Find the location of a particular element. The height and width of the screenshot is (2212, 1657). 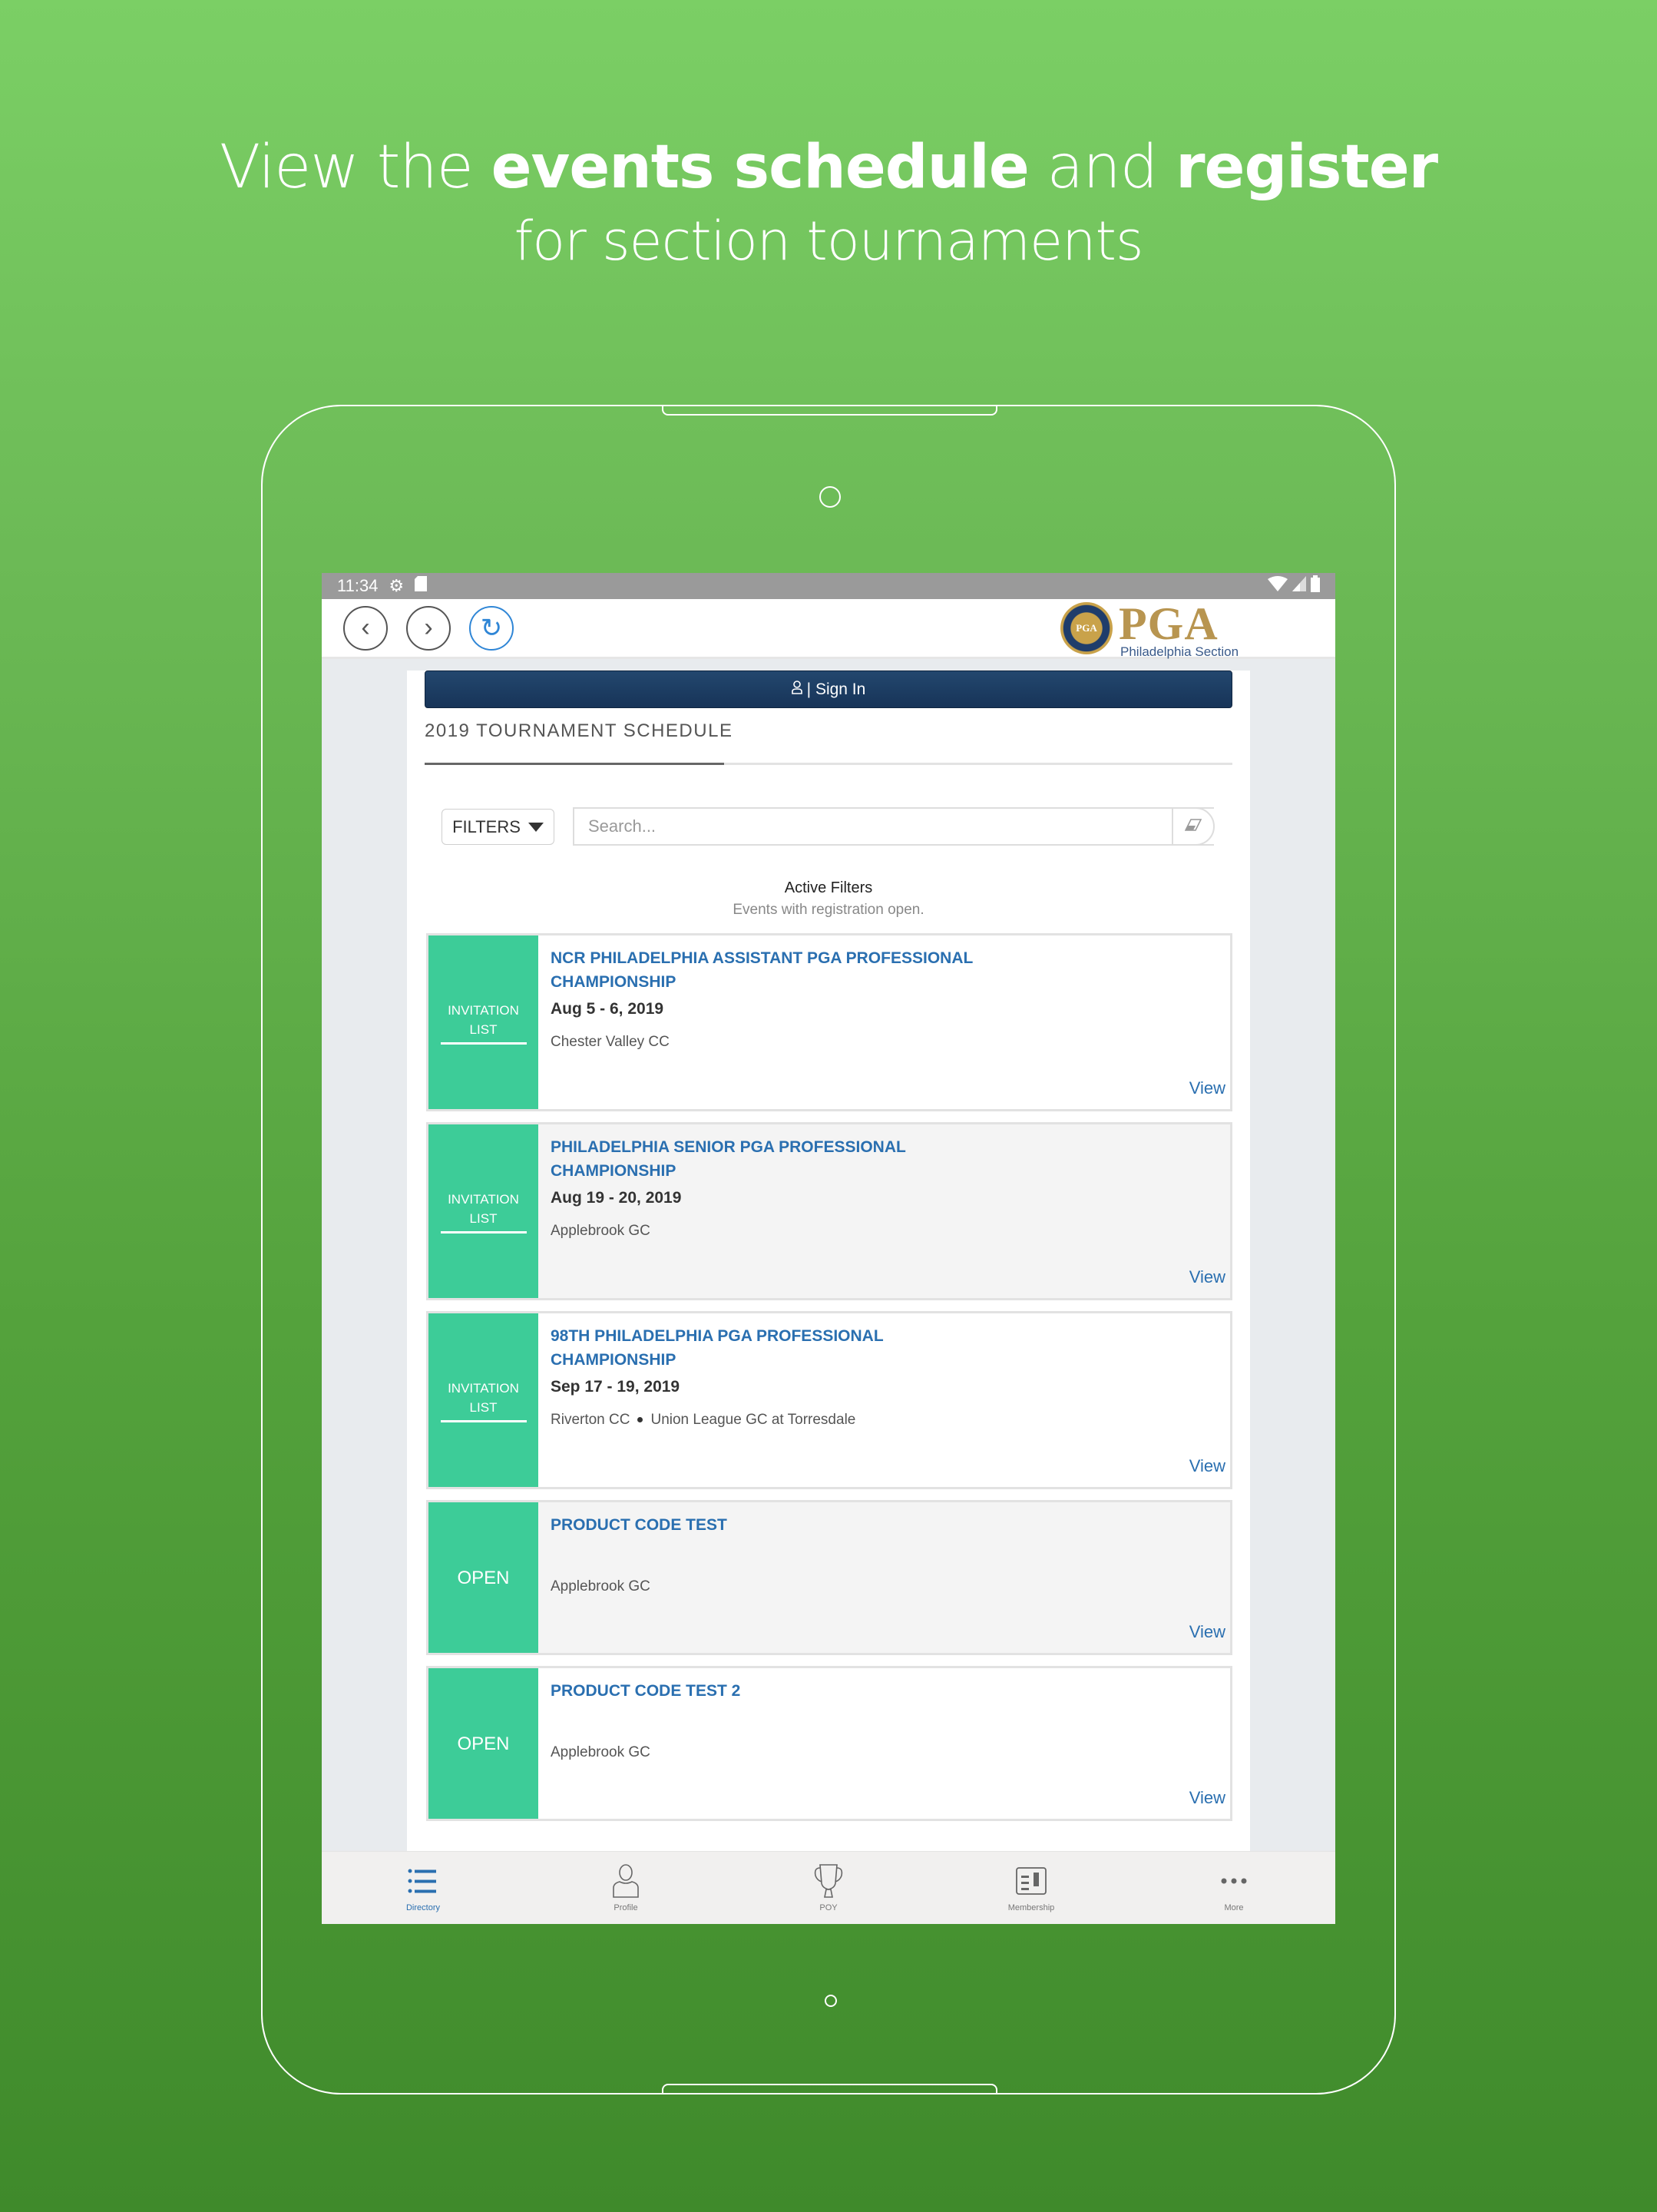

search-input is located at coordinates (901, 826).